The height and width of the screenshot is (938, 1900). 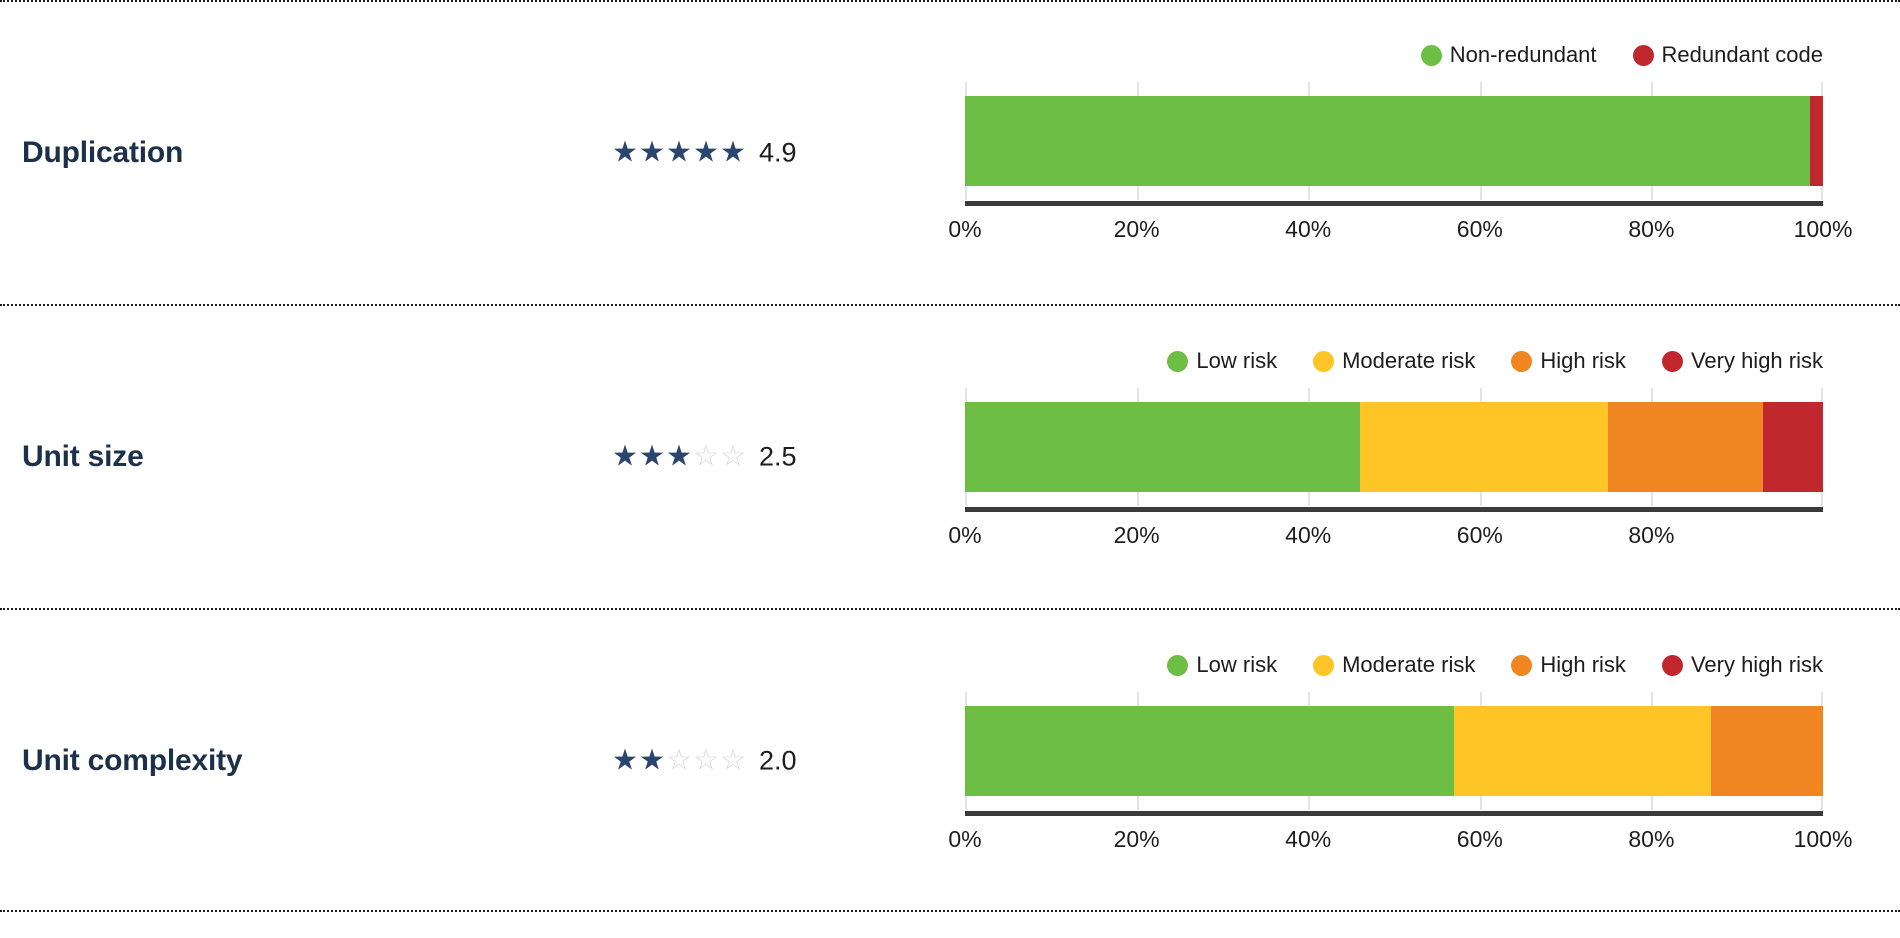 I want to click on star-rating: ★ ★ ★ ★ ★, so click(x=679, y=152).